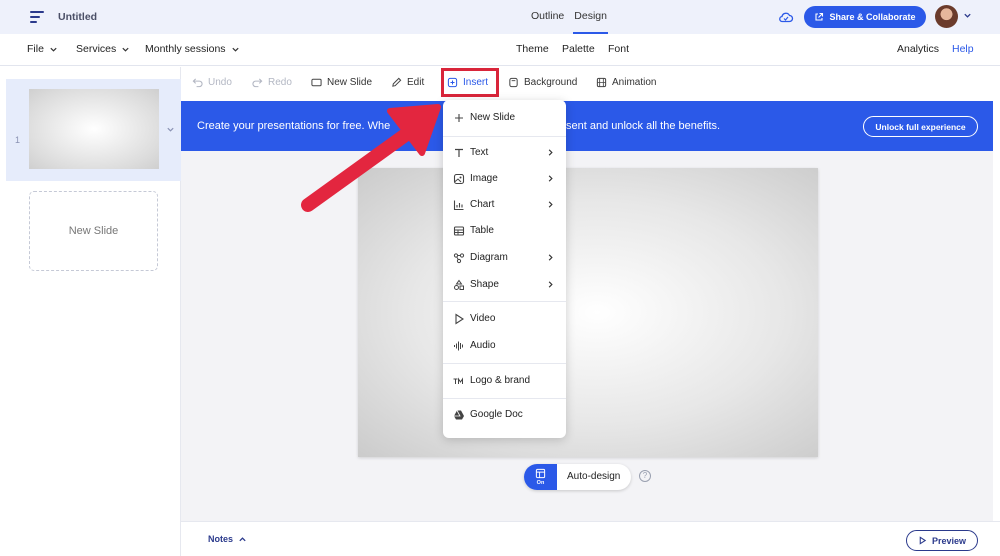 Image resolution: width=1000 pixels, height=556 pixels. Describe the element at coordinates (459, 284) in the screenshot. I see `shapes-icon` at that location.